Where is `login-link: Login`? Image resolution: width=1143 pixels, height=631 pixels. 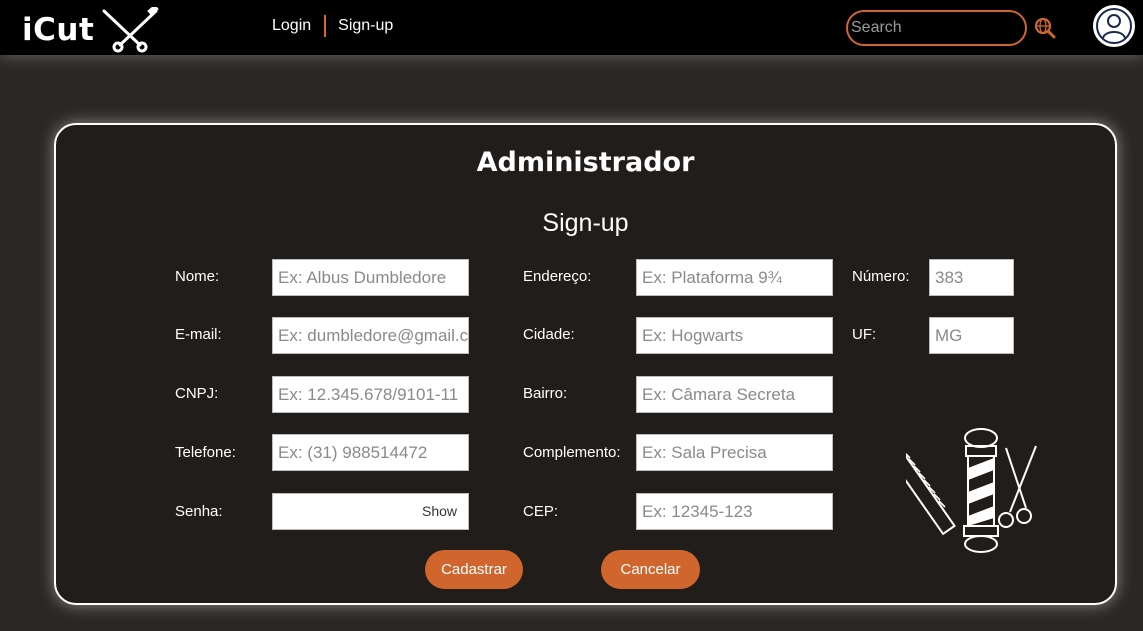 login-link: Login is located at coordinates (291, 26).